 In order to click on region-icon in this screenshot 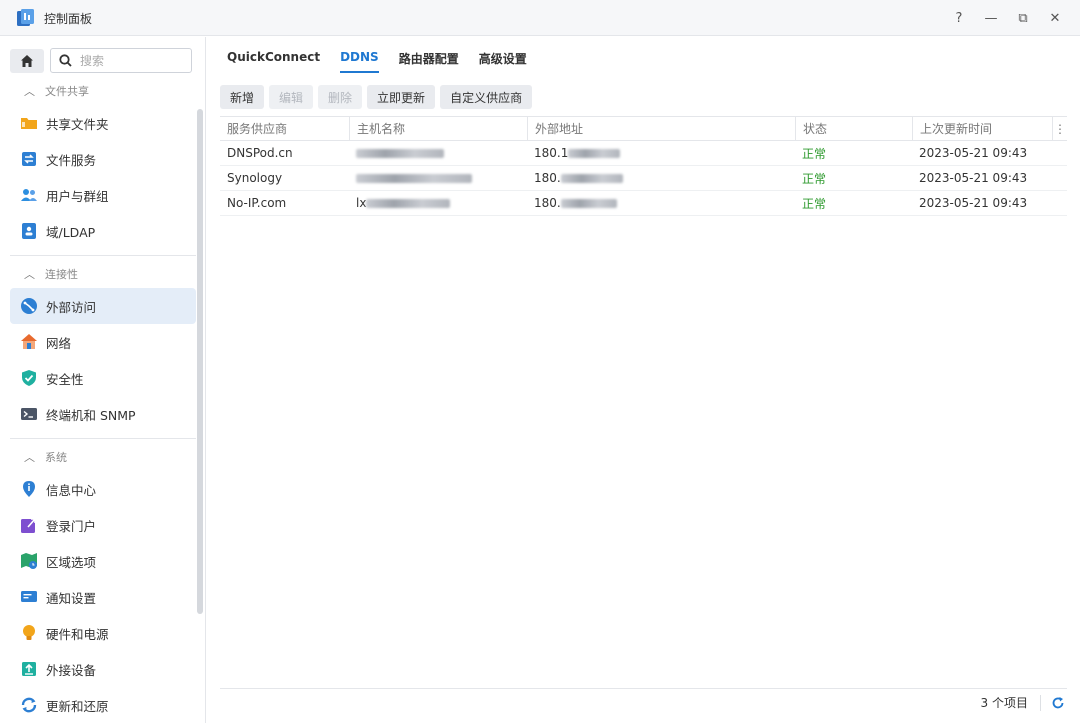, I will do `click(29, 561)`.